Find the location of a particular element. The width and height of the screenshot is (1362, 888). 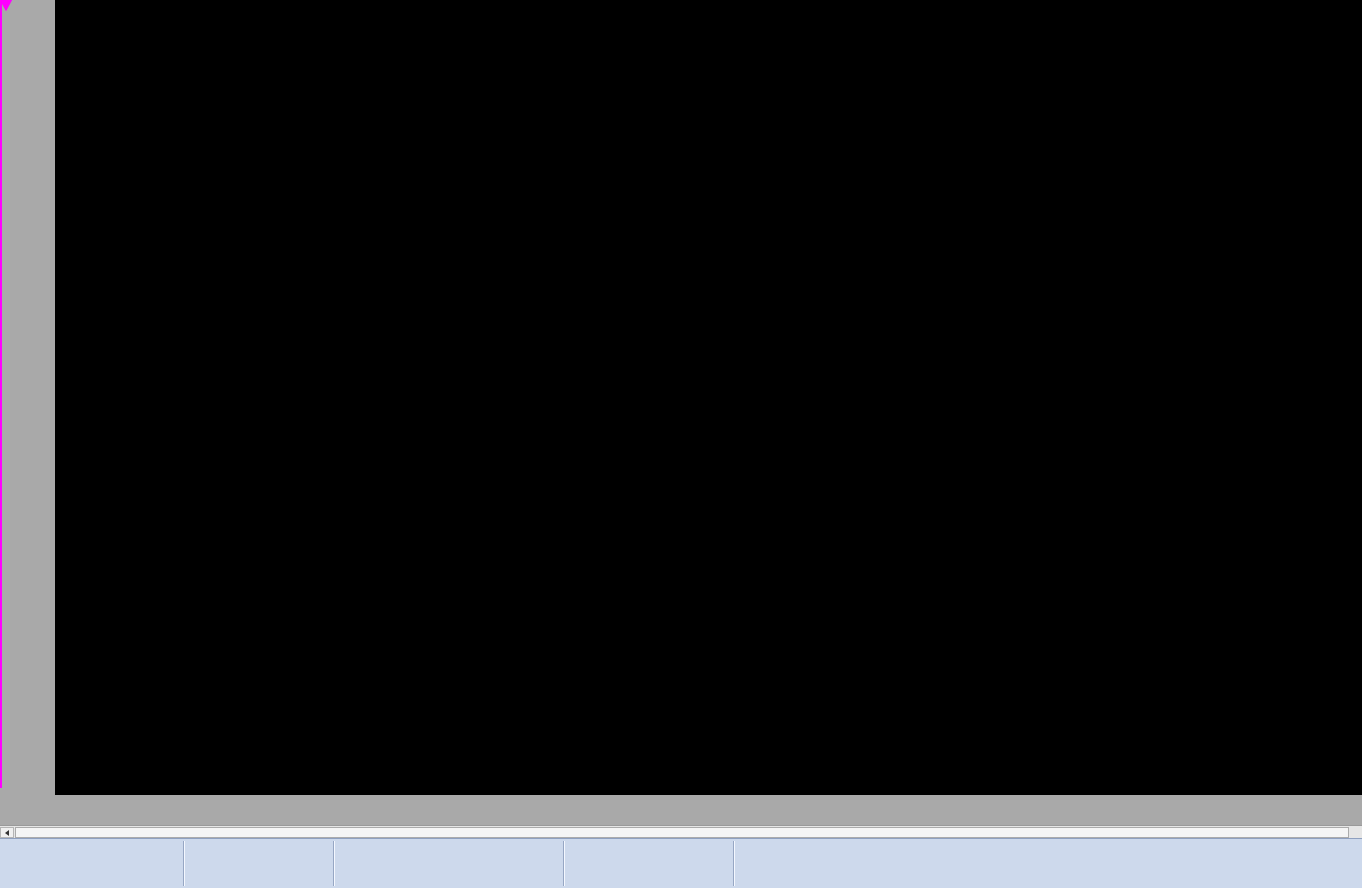

scroll-thumb is located at coordinates (682, 832).